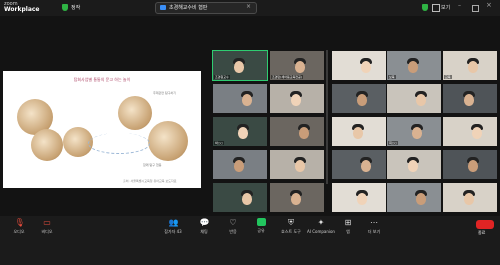  Describe the element at coordinates (233, 222) in the screenshot. I see `heart-icon: ♡` at that location.